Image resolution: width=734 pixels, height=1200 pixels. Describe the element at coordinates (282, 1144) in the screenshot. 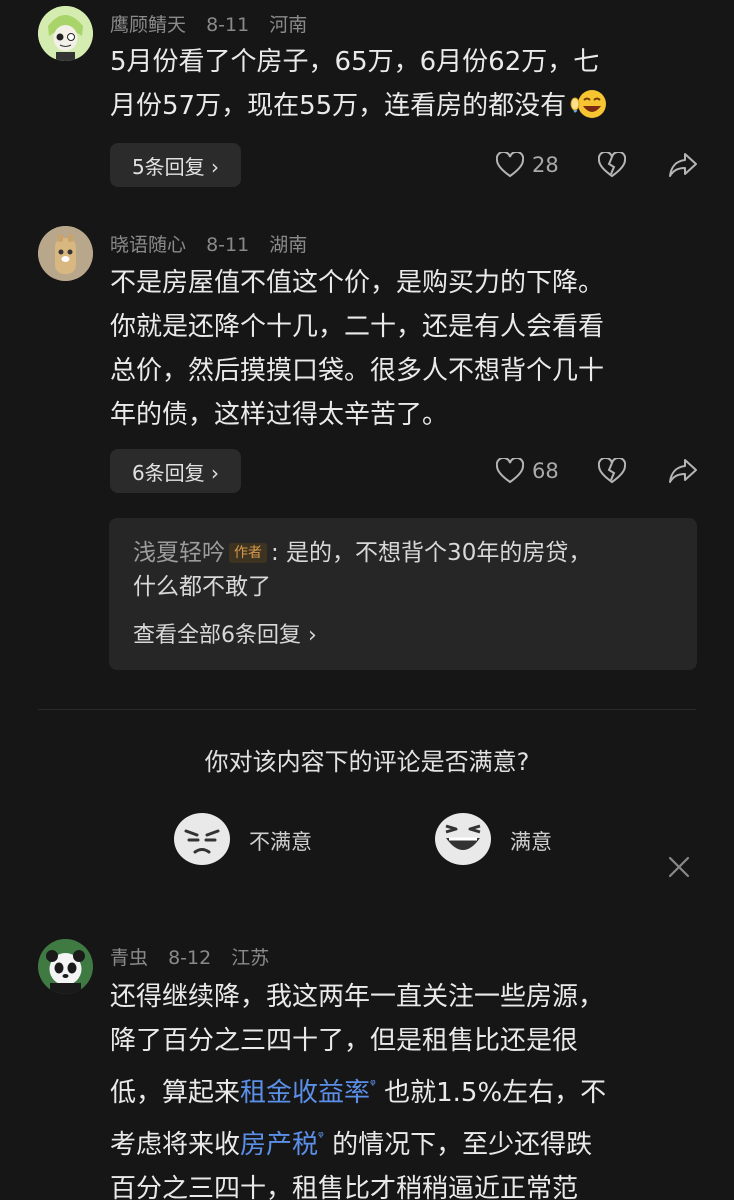

I see `keyword-search-link: 房产税ᵠ` at that location.